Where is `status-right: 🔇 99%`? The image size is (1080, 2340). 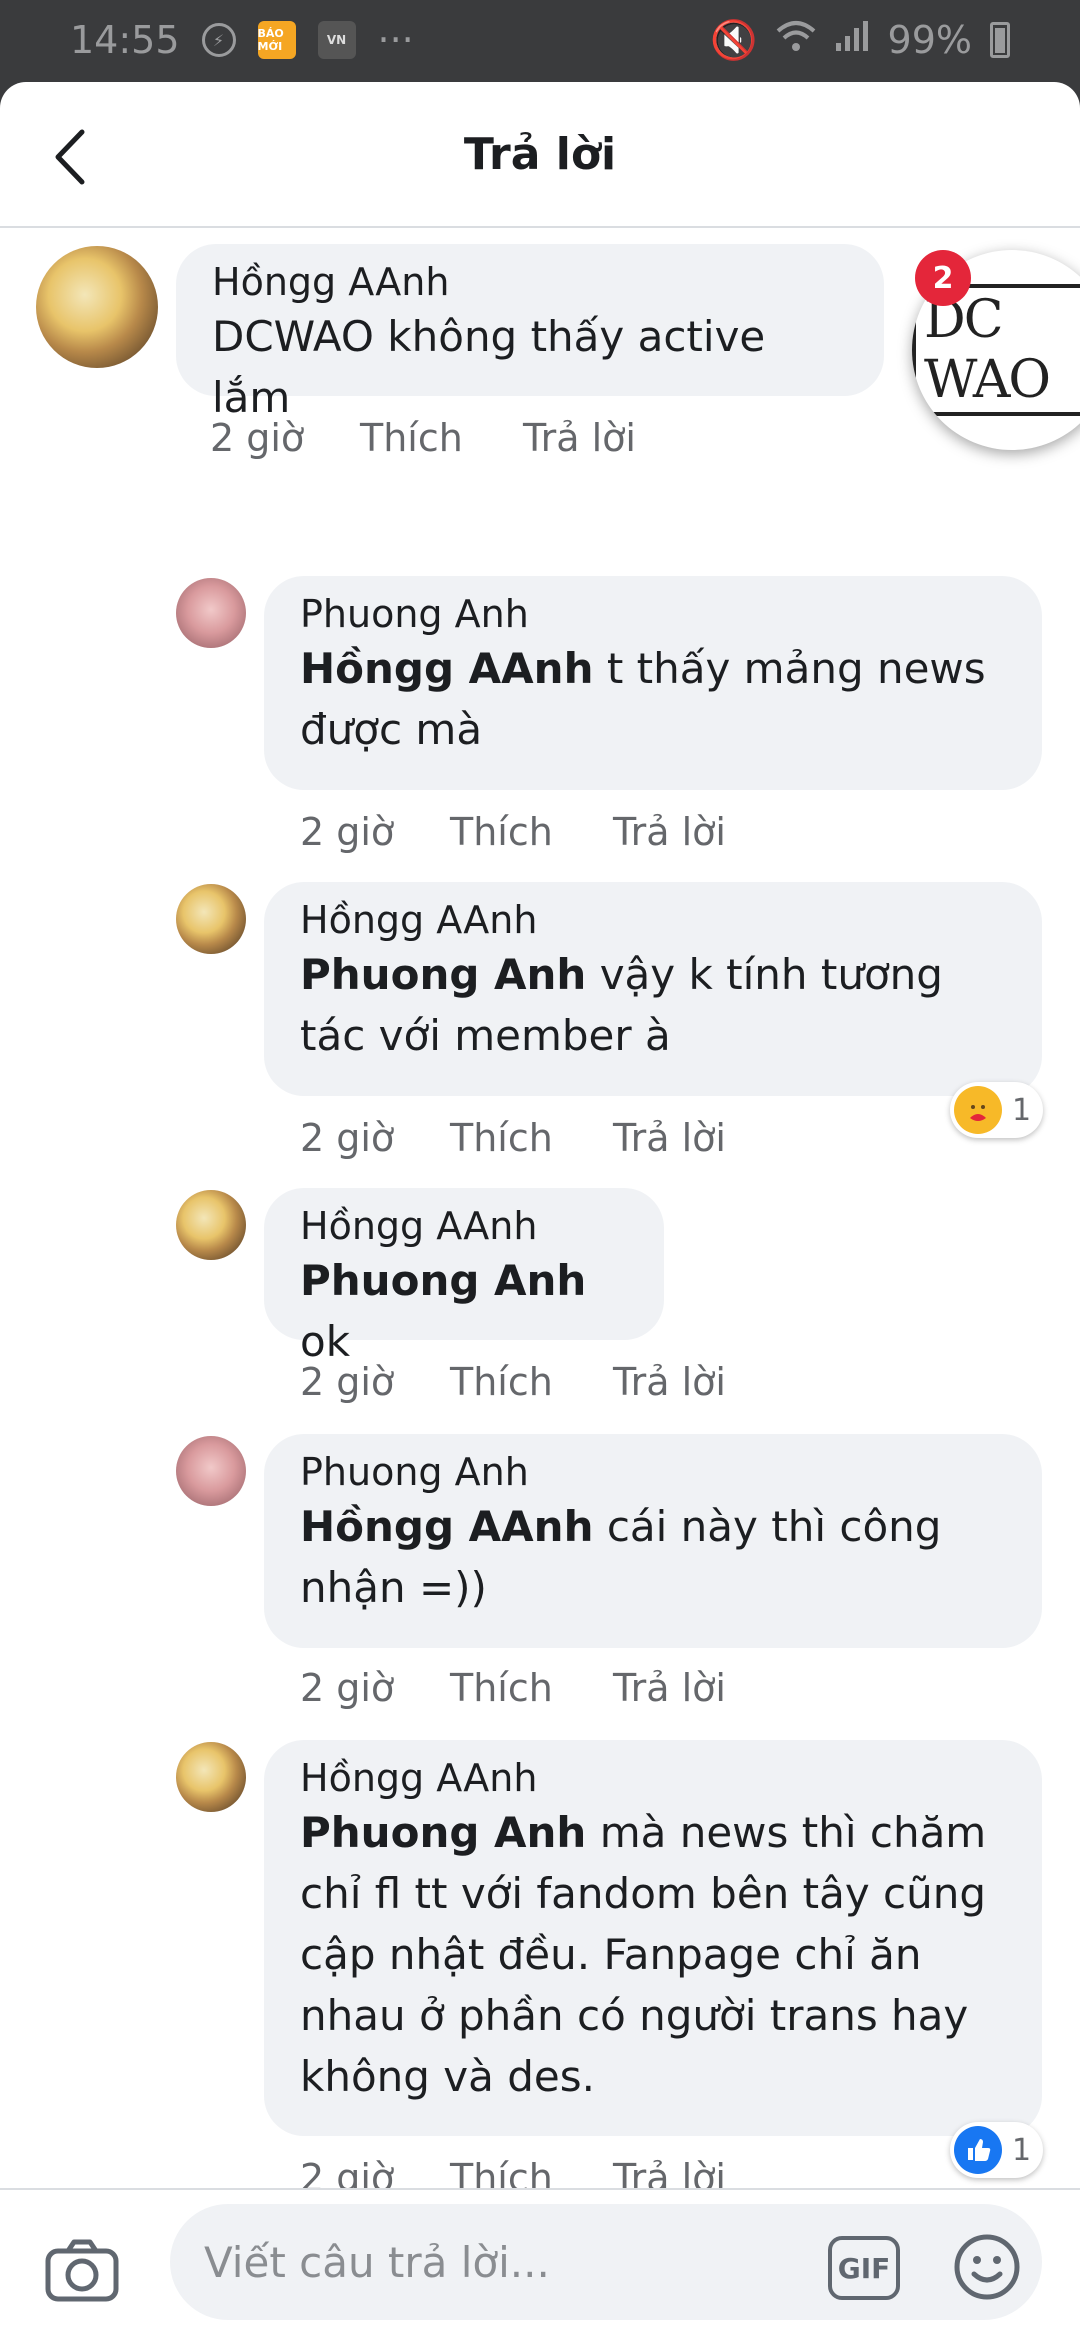
status-right: 🔇 99% is located at coordinates (860, 40).